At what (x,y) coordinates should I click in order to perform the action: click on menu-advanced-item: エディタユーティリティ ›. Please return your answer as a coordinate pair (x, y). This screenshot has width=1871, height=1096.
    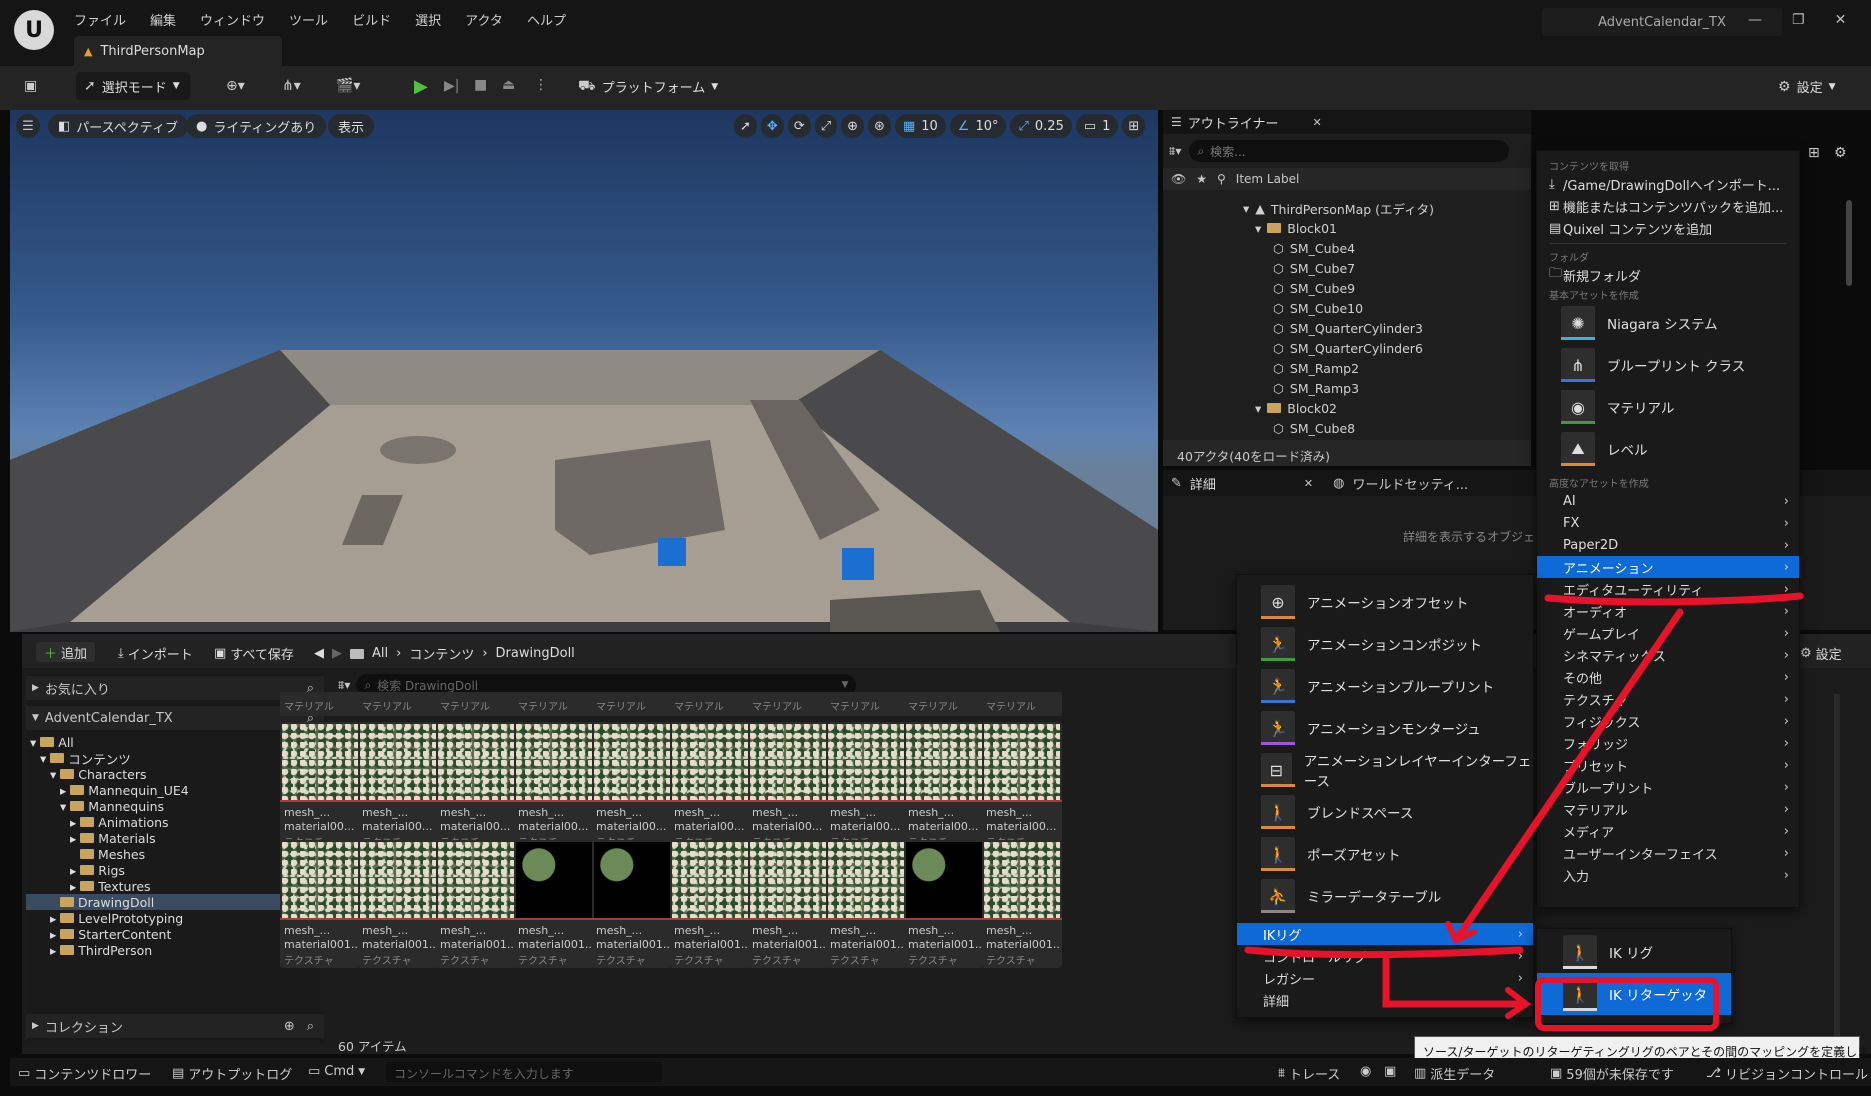
    Looking at the image, I should click on (1668, 589).